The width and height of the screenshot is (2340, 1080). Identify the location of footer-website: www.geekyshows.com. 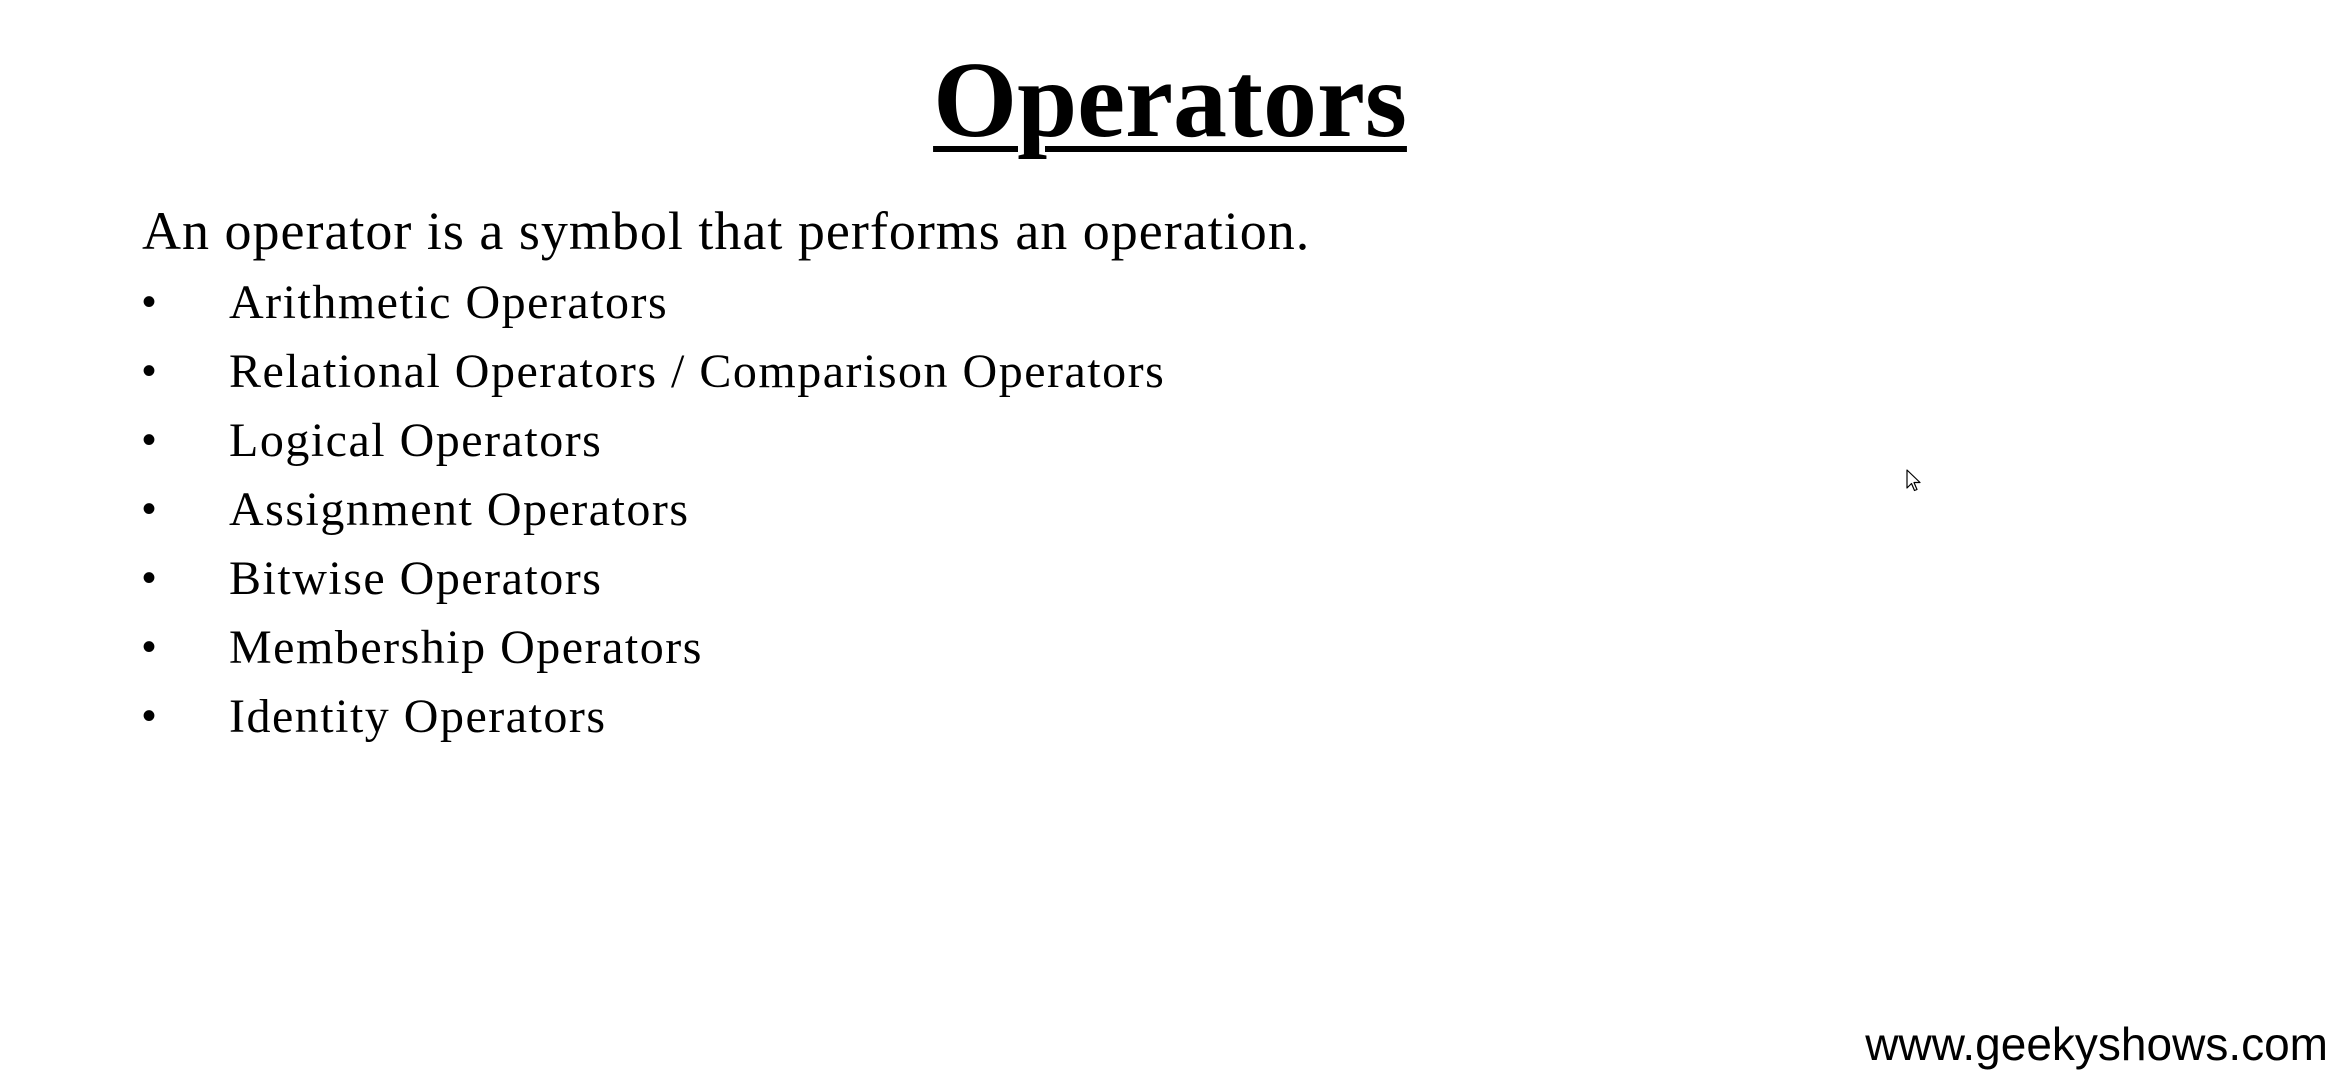
(2096, 1044).